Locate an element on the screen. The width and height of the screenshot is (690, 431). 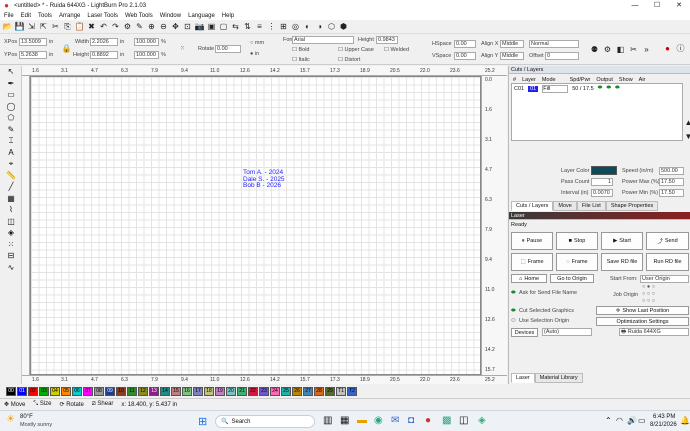
flip-v-icon: ⇅ is located at coordinates (247, 26).